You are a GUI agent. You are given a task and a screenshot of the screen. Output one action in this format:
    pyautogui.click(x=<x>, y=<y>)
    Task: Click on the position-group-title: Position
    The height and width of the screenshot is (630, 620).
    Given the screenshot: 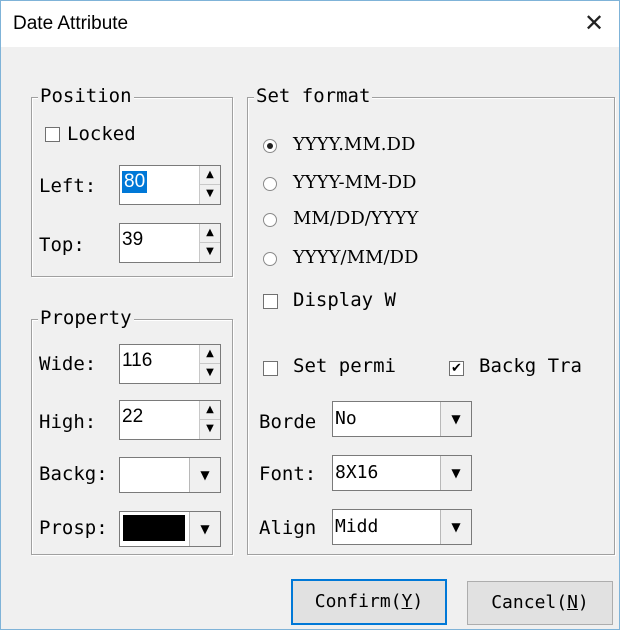 What is the action you would take?
    pyautogui.click(x=86, y=96)
    